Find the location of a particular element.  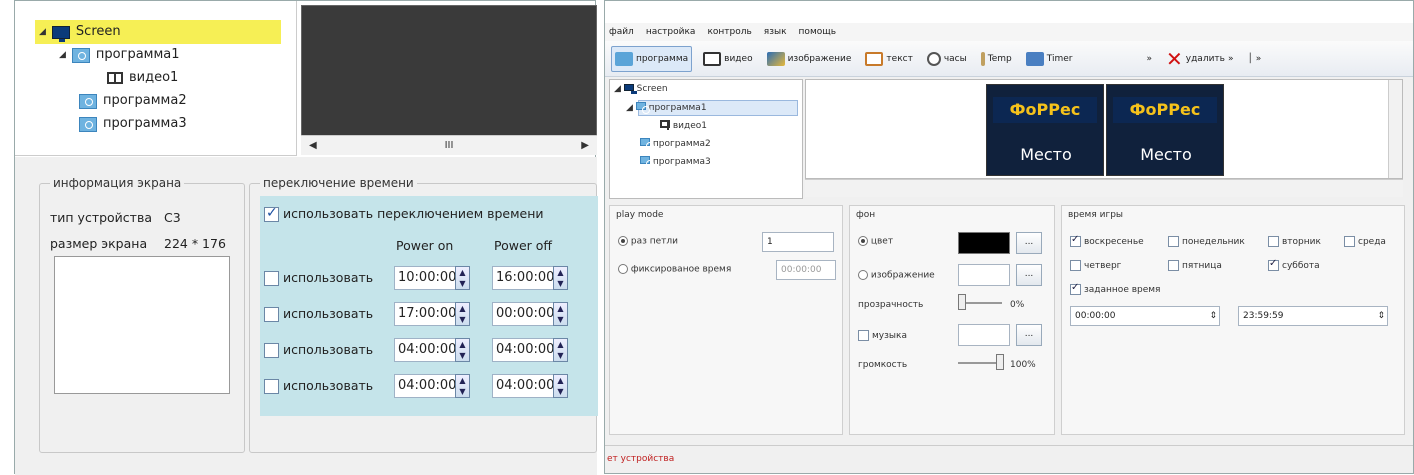

scroll-thumb: III is located at coordinates (449, 145).